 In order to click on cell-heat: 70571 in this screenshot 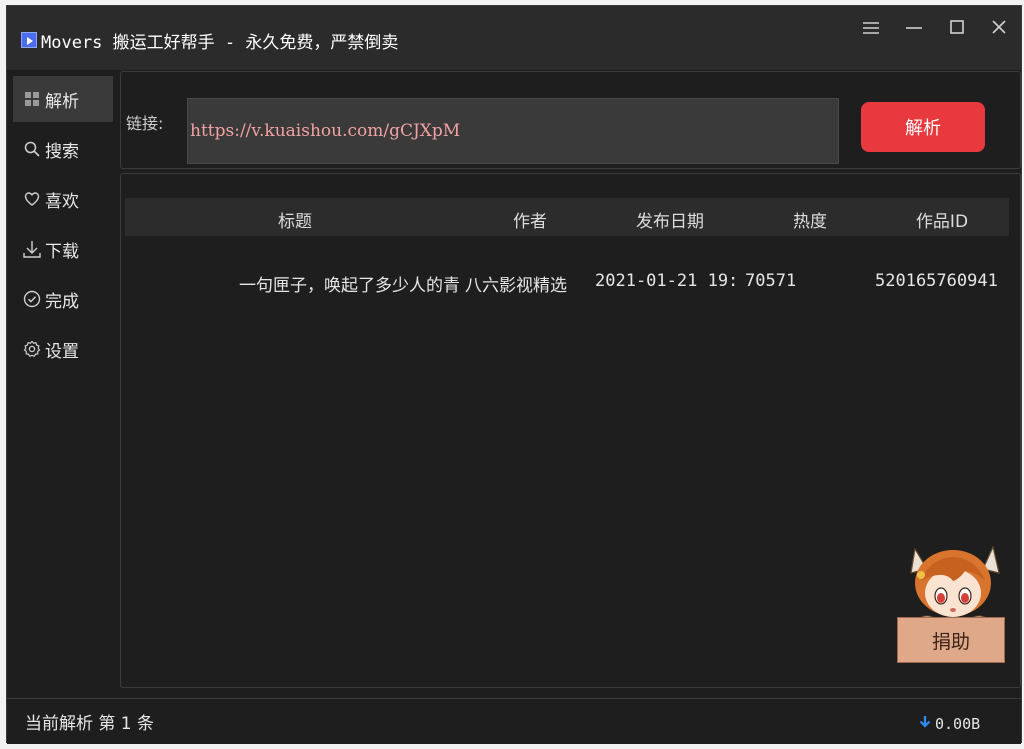, I will do `click(771, 281)`.